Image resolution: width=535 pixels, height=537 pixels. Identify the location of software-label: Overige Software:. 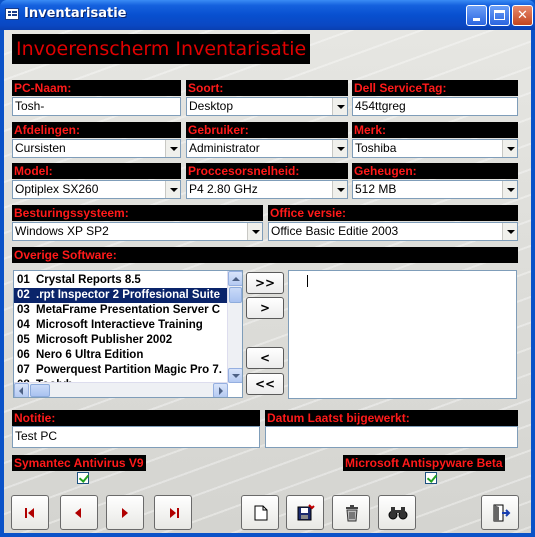
(265, 255).